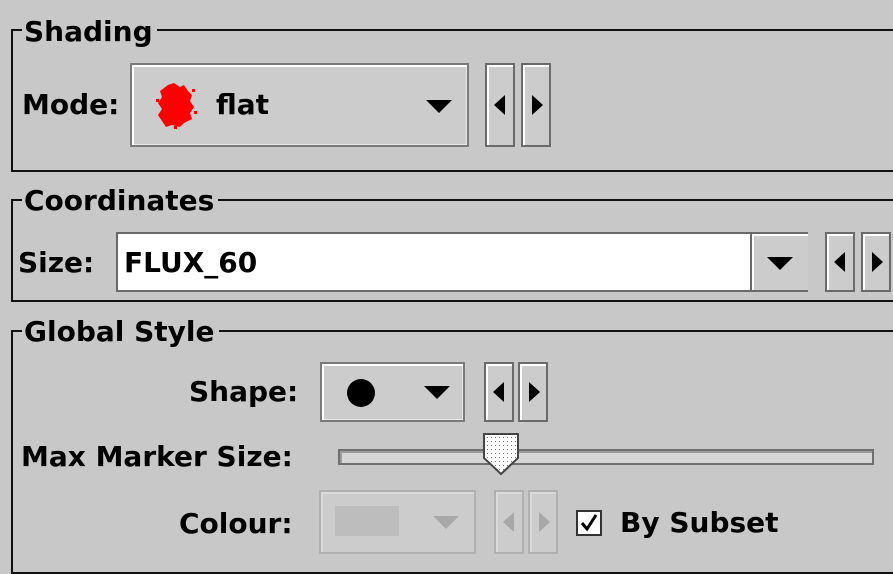 The width and height of the screenshot is (893, 574). I want to click on colour-dropdown, so click(397, 522).